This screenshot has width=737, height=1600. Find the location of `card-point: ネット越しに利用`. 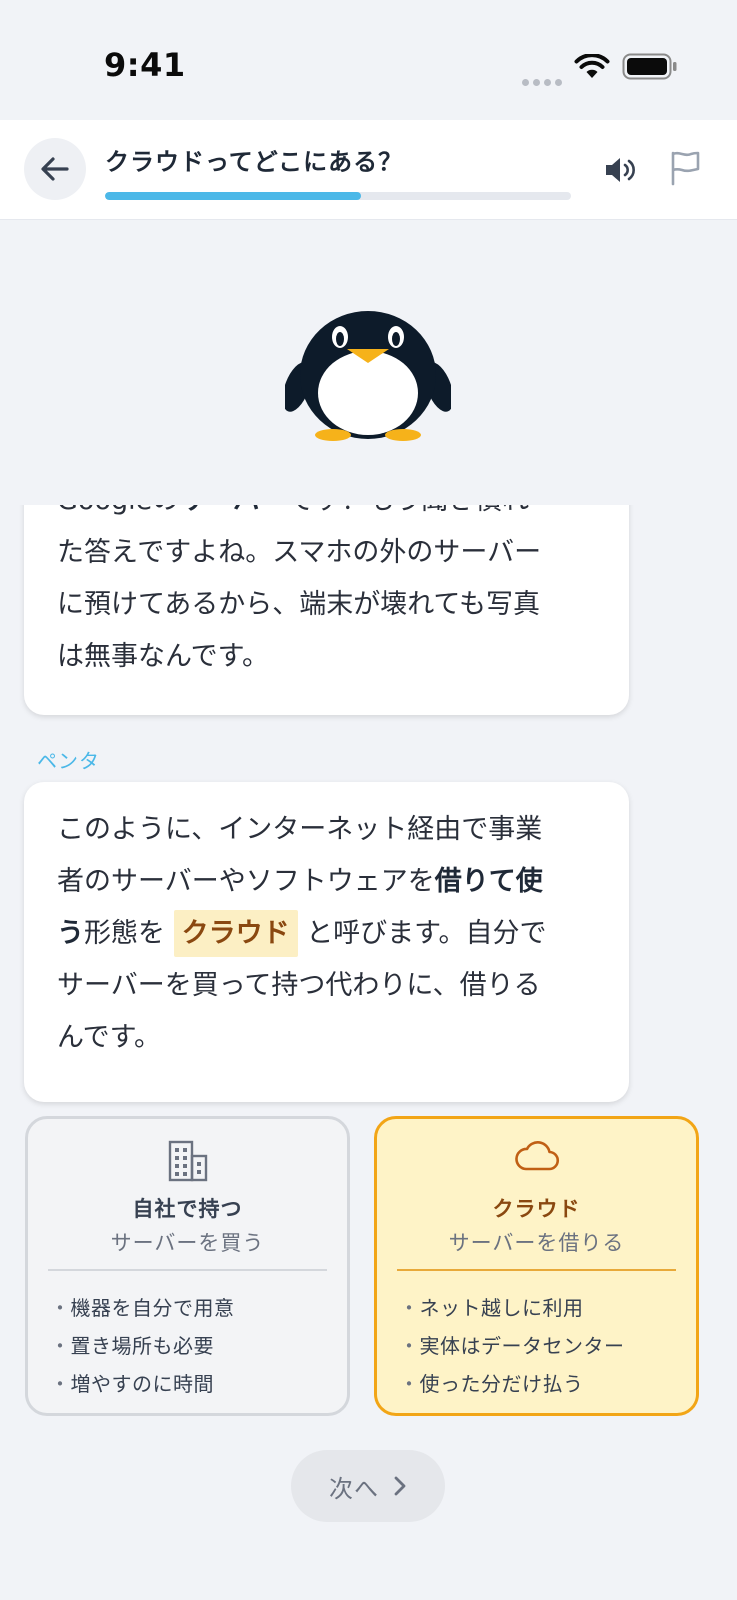

card-point: ネット越しに利用 is located at coordinates (512, 1308).